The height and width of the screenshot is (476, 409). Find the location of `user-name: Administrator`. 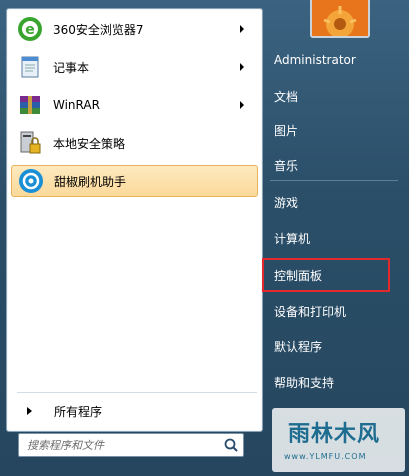

user-name: Administrator is located at coordinates (335, 60).